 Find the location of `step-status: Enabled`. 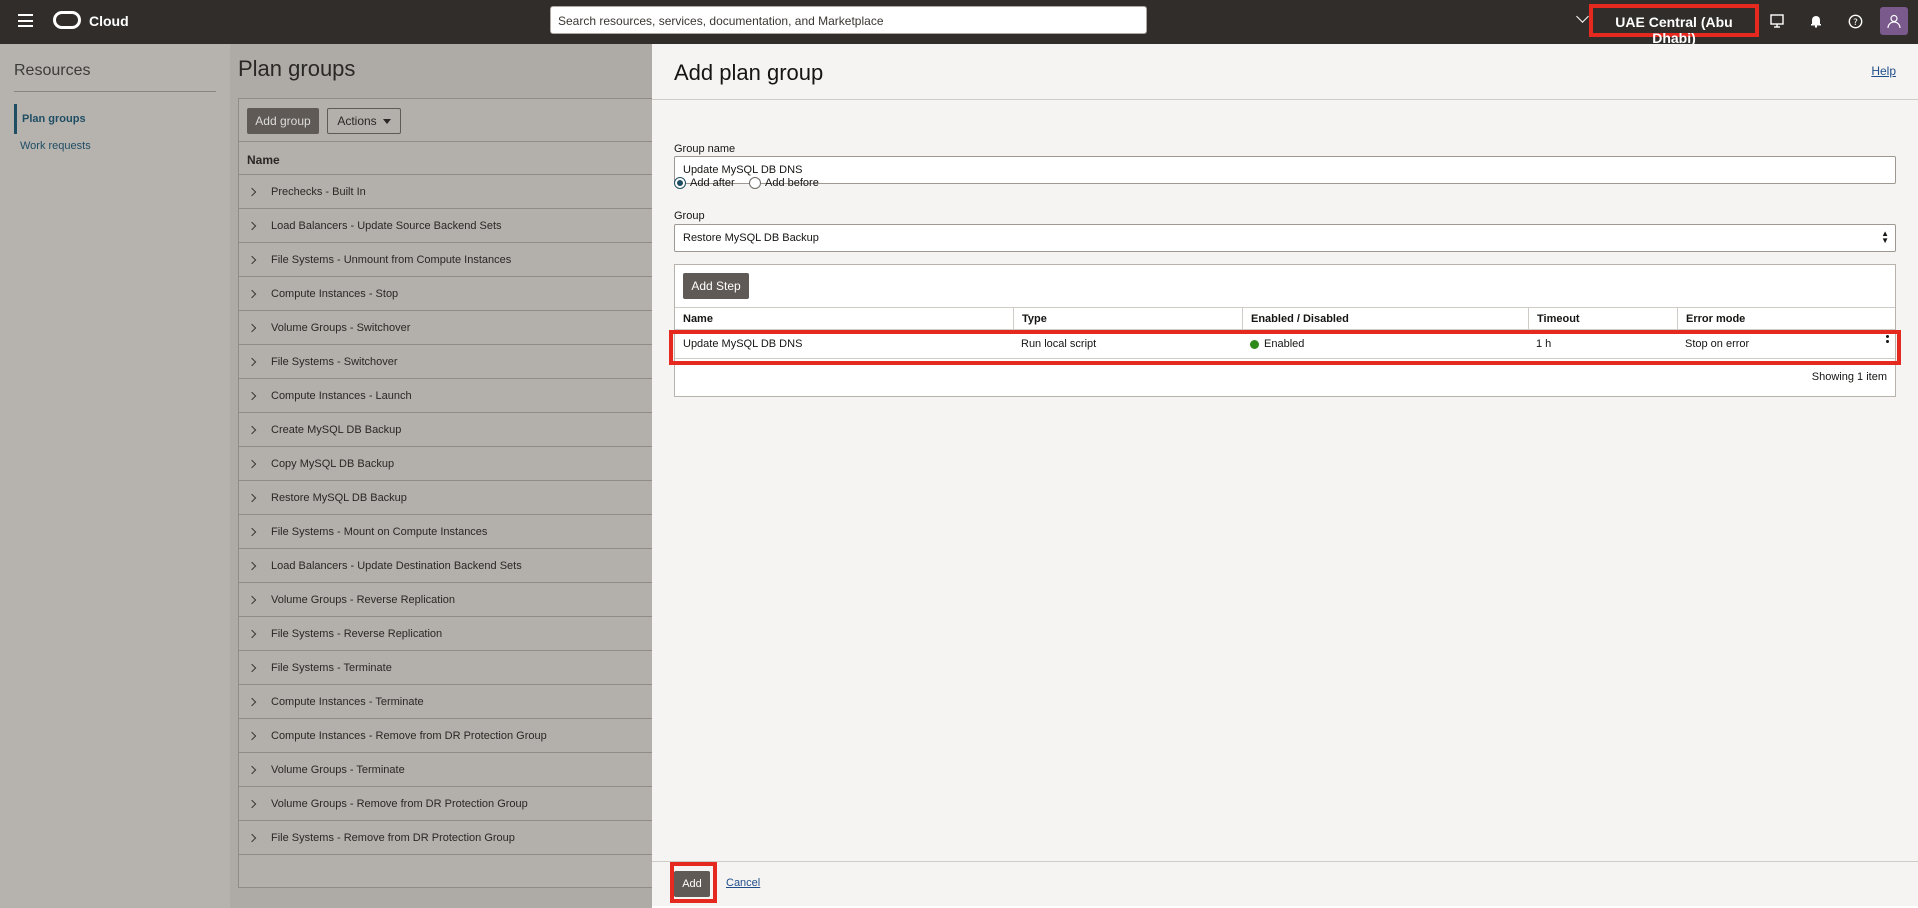

step-status: Enabled is located at coordinates (1273, 344).